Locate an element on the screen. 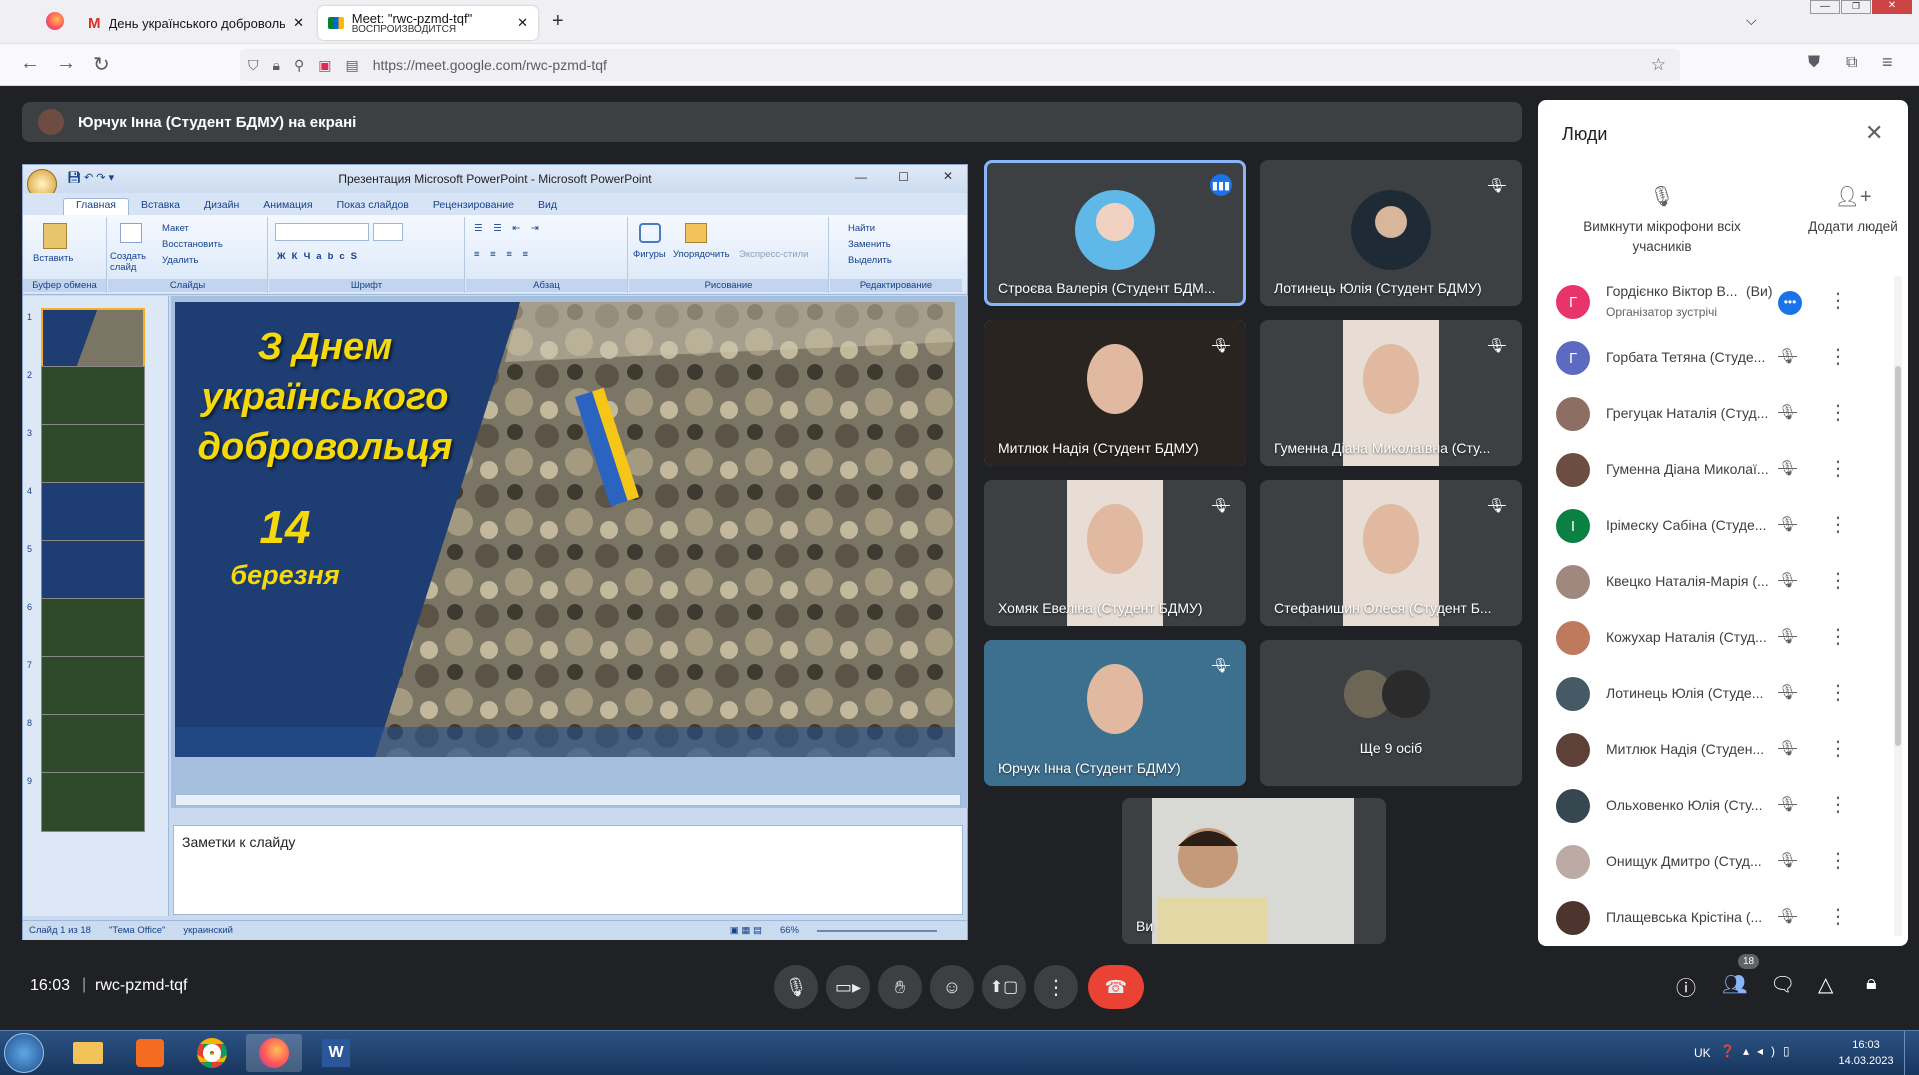 This screenshot has width=1919, height=1075. more-options-button: ⋮ is located at coordinates (1056, 987).